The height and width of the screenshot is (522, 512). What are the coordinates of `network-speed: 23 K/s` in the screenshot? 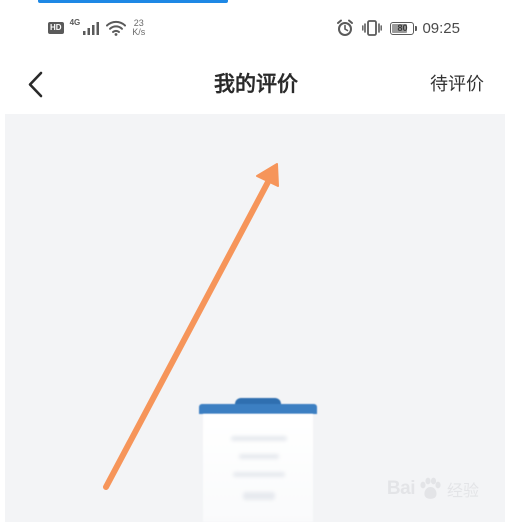 It's located at (138, 28).